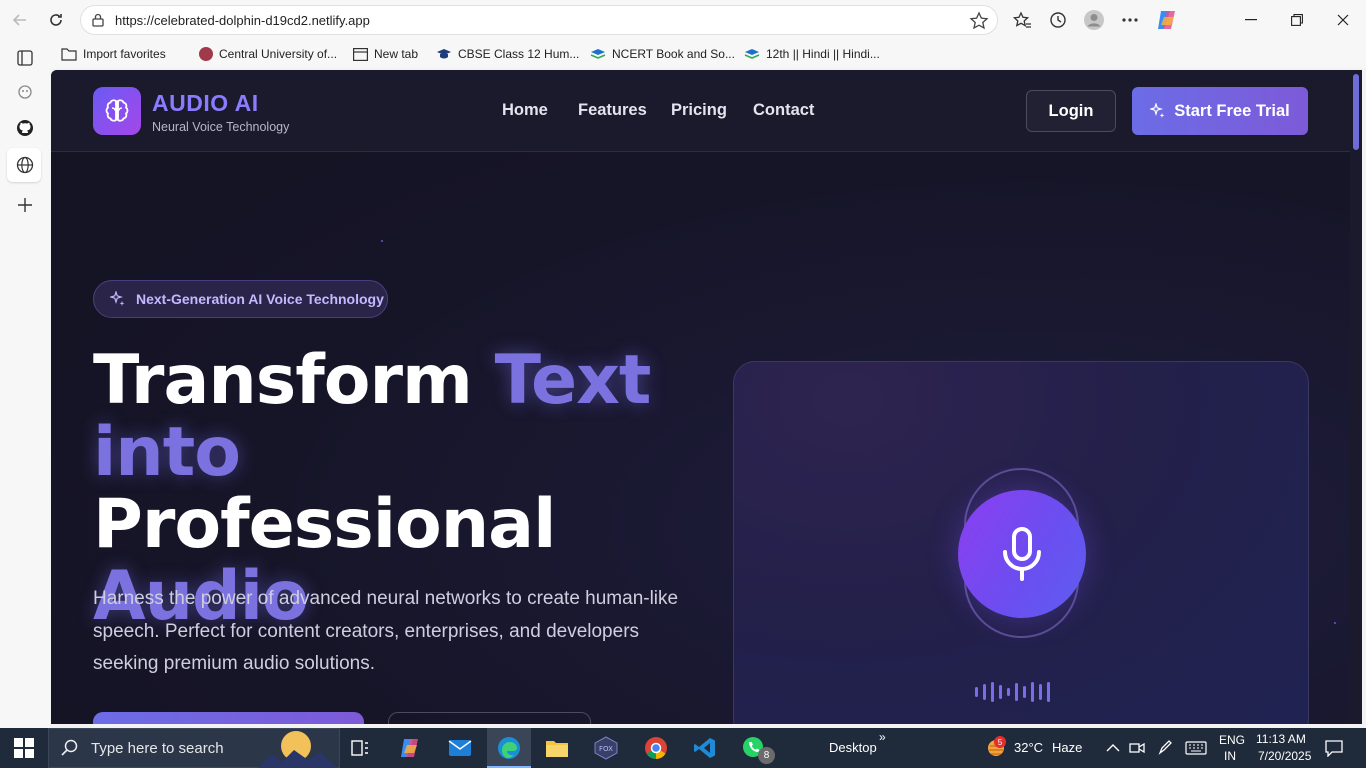 This screenshot has width=1366, height=768. I want to click on svg-text: FOX, so click(606, 749).